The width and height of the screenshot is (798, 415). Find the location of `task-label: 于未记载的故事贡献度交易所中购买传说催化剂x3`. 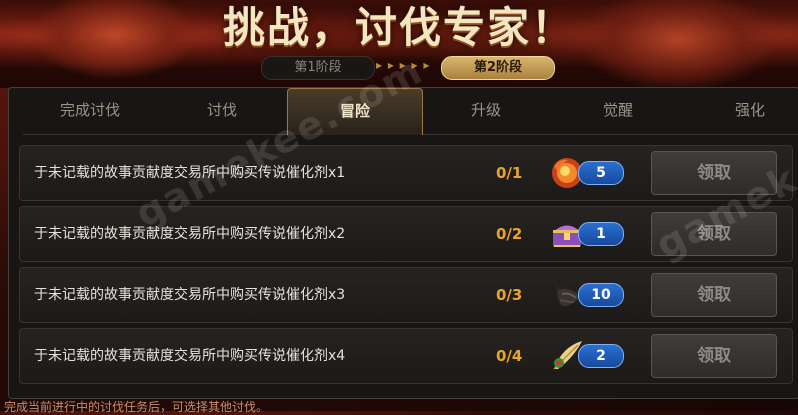

task-label: 于未记载的故事贡献度交易所中购买传说催化剂x3 is located at coordinates (190, 295).